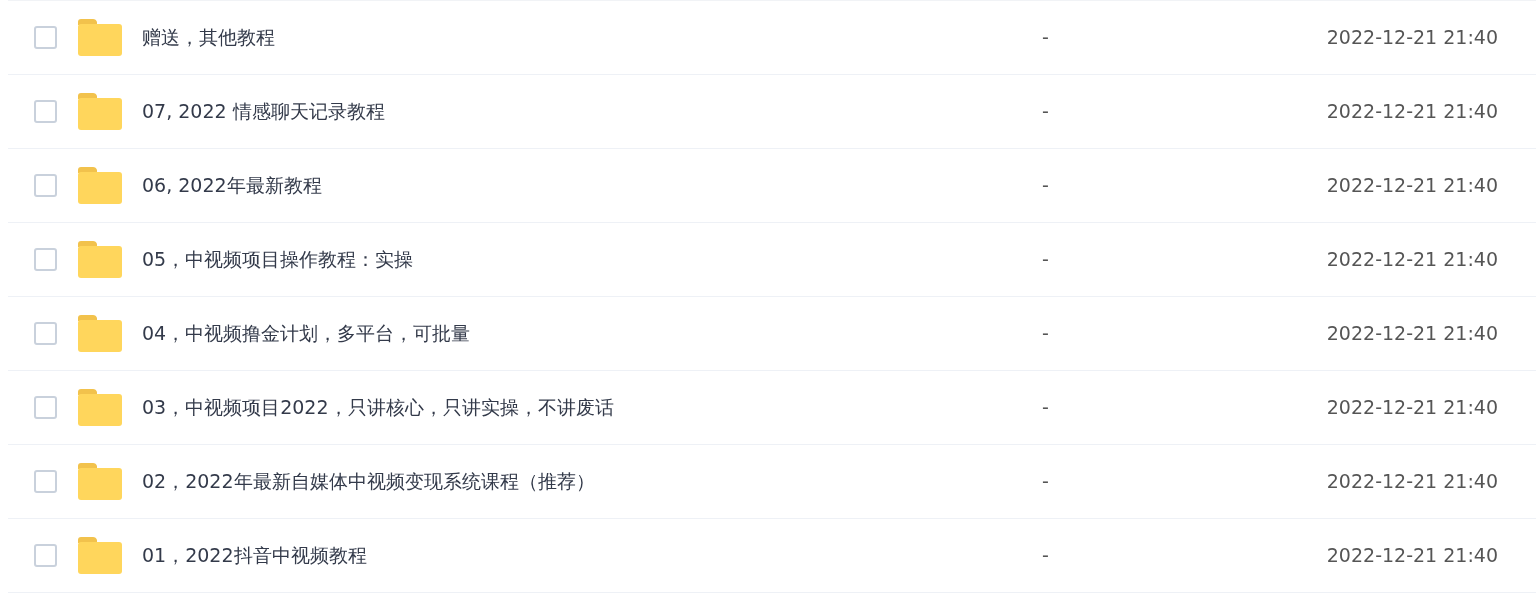  I want to click on folder-name: 03，中视频项目2022，只讲核心，只讲实操，不讲废话, so click(378, 407).